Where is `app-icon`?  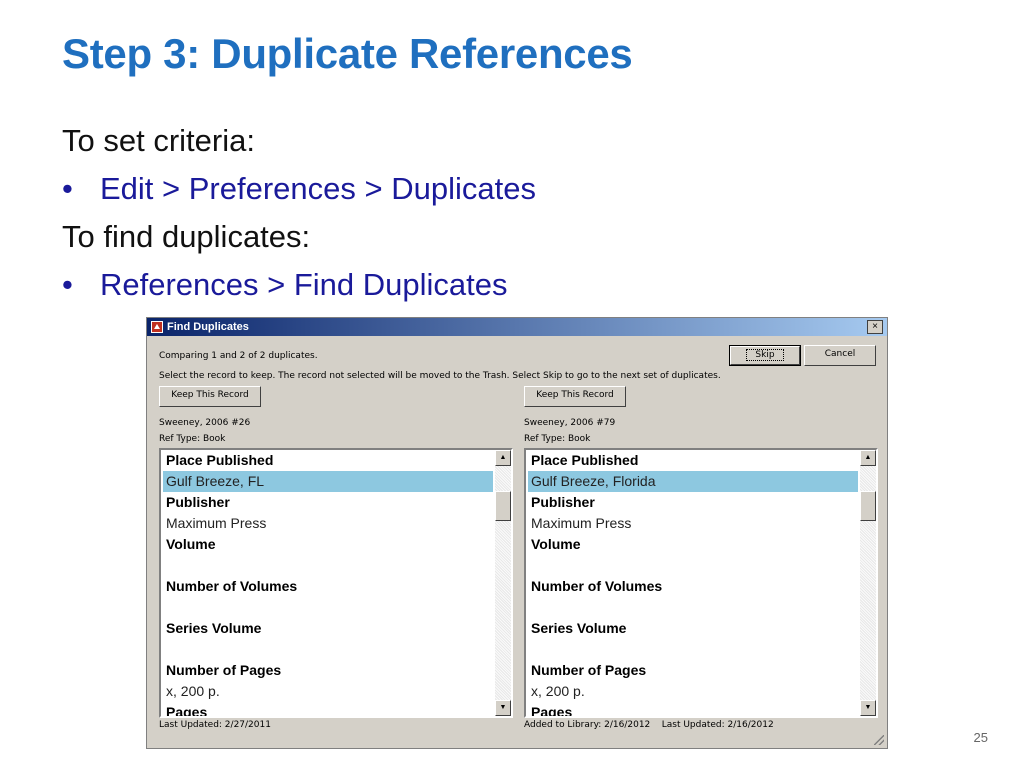 app-icon is located at coordinates (157, 327).